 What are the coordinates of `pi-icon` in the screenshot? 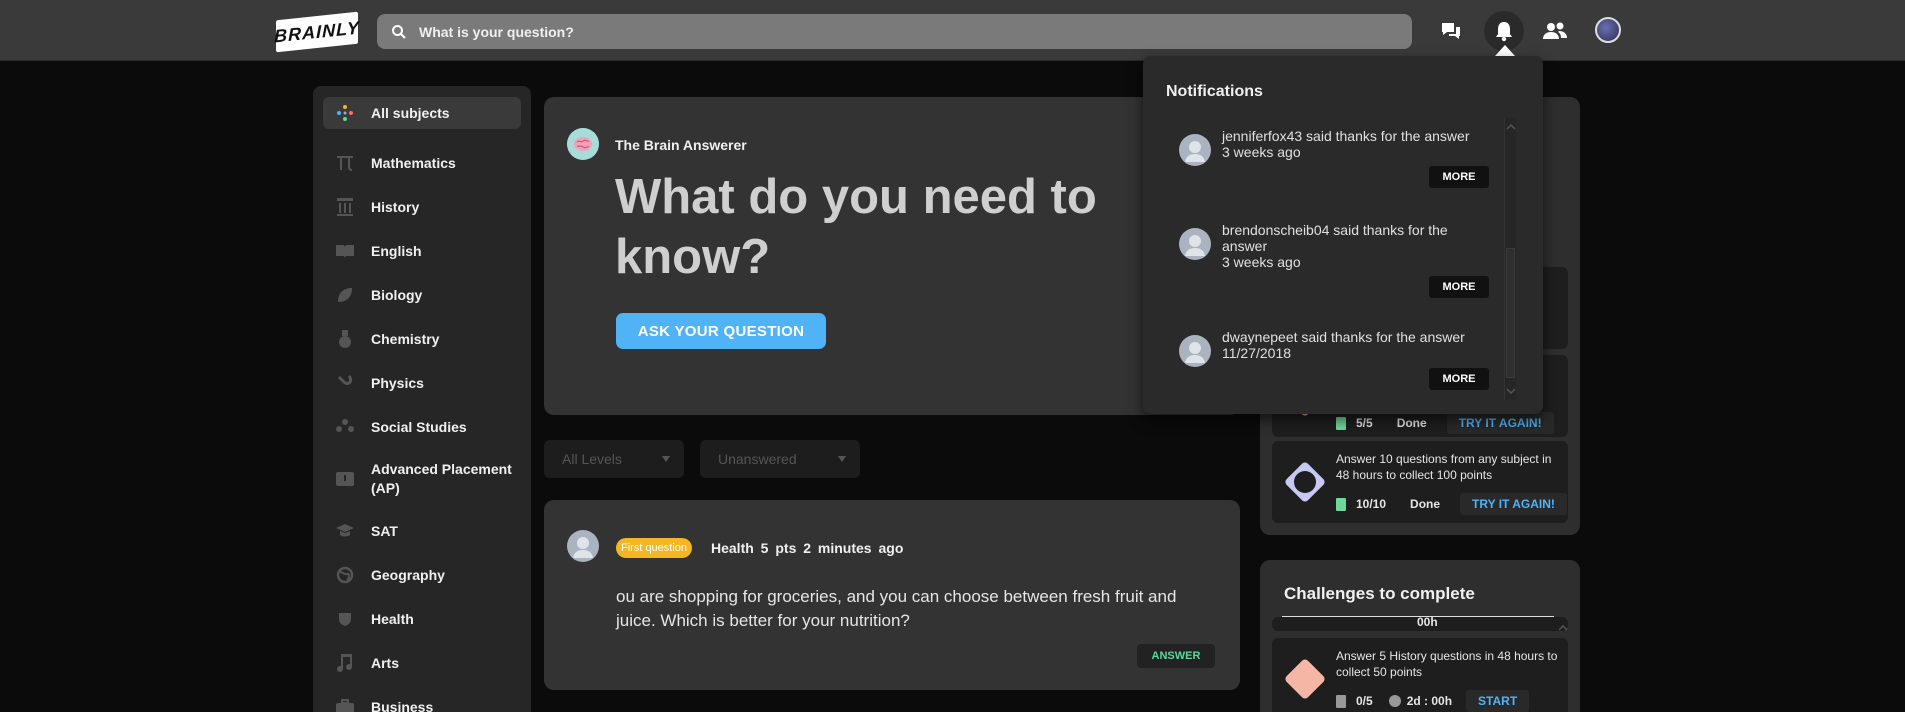 It's located at (345, 163).